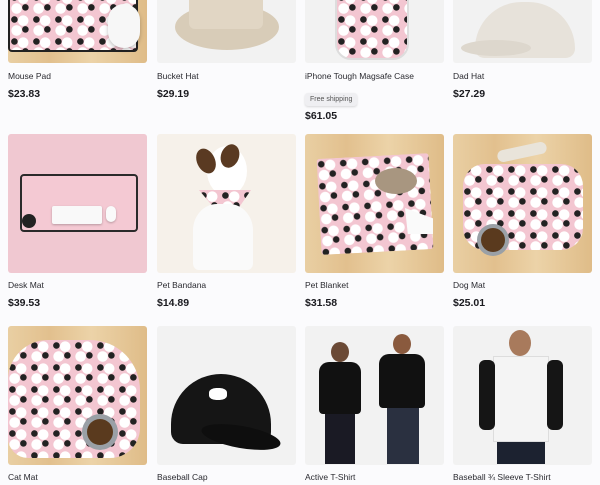 This screenshot has height=485, width=600. Describe the element at coordinates (77, 285) in the screenshot. I see `product-title: Desk Mat` at that location.